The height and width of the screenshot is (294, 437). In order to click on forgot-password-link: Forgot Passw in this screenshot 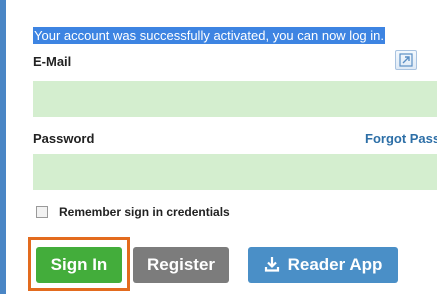, I will do `click(401, 139)`.